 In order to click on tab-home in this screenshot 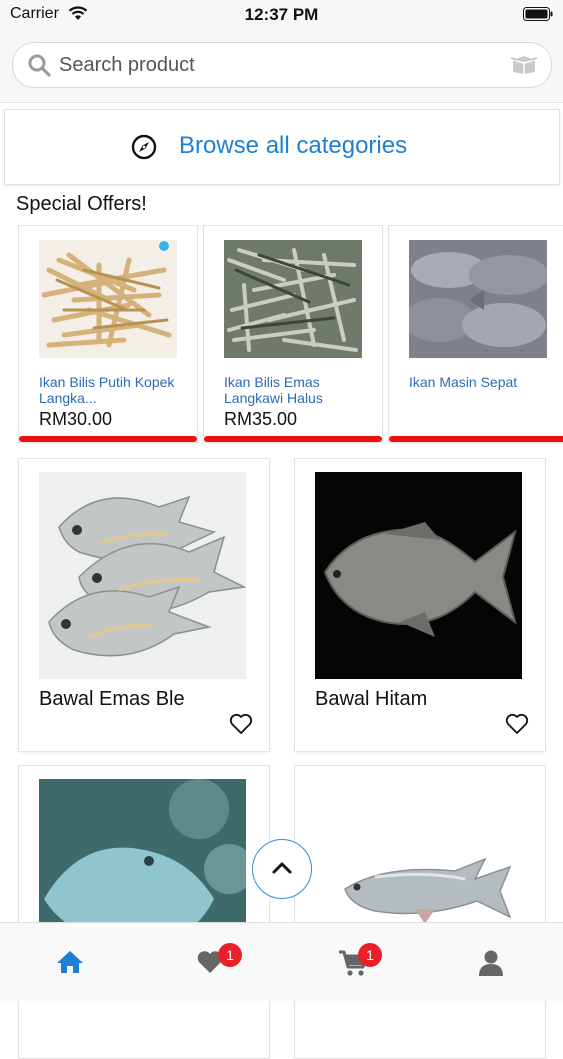, I will do `click(70, 963)`.